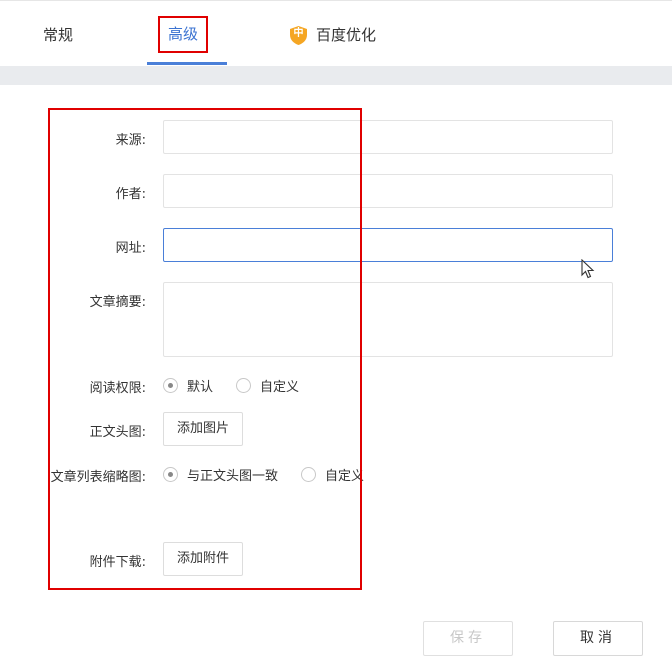  I want to click on thumbnail-same-label: 与正文头图一致, so click(232, 474).